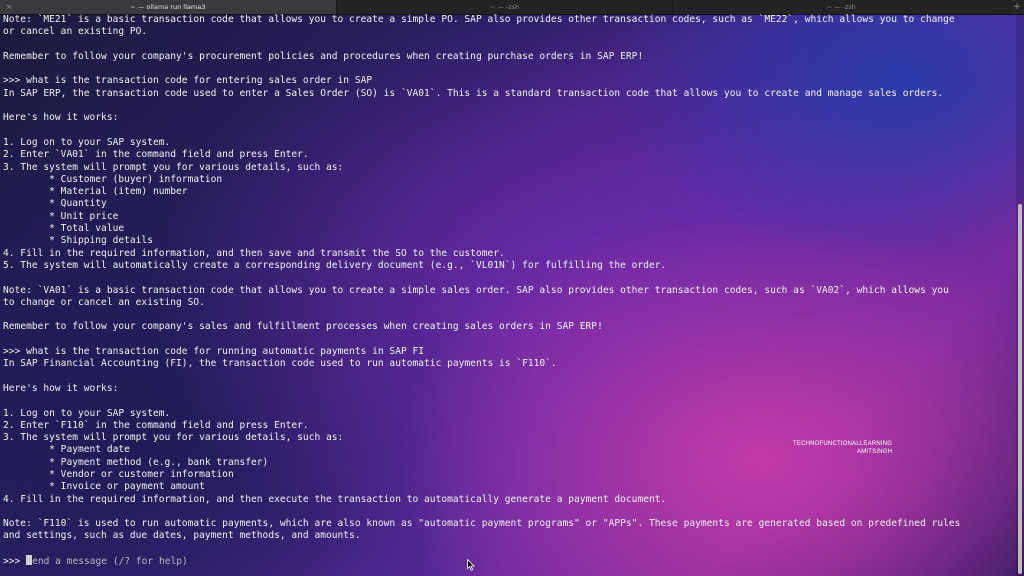 This screenshot has height=576, width=1024. What do you see at coordinates (95, 192) in the screenshot?
I see `terminal-line: * Material (item) number` at bounding box center [95, 192].